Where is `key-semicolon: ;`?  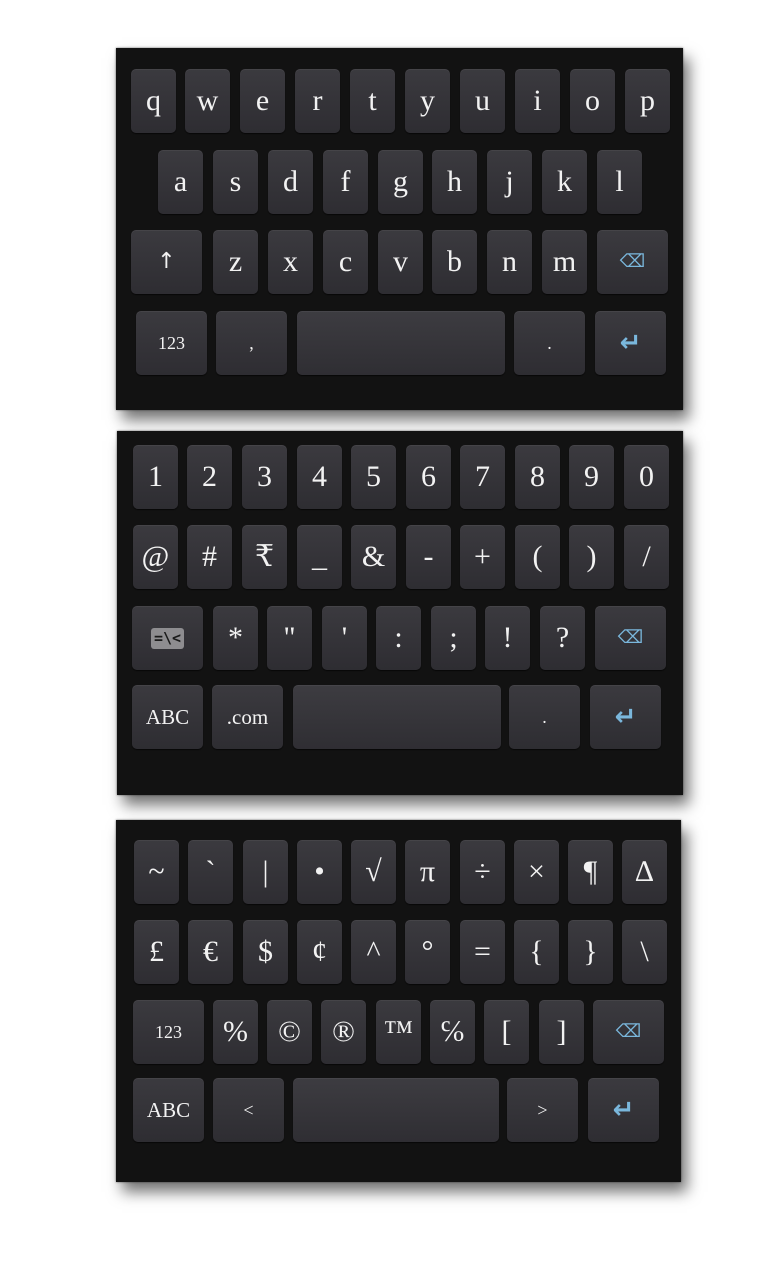
key-semicolon: ; is located at coordinates (453, 638).